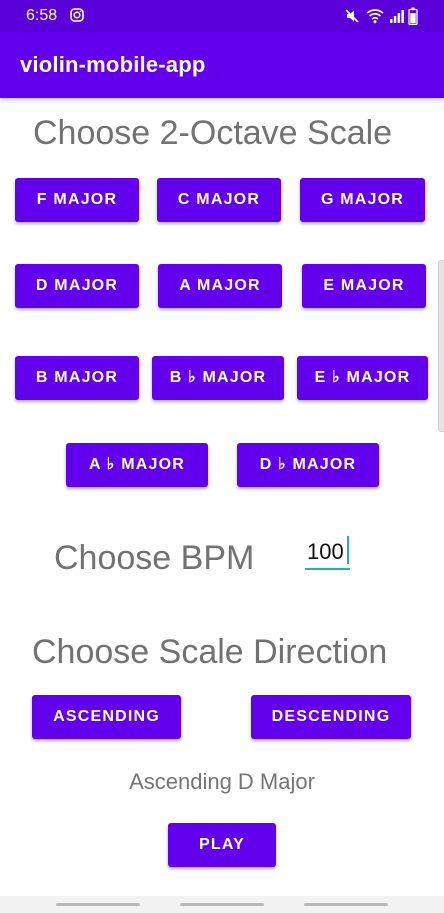 This screenshot has width=444, height=913. I want to click on scale-button-a-major: A MAJOR, so click(220, 286).